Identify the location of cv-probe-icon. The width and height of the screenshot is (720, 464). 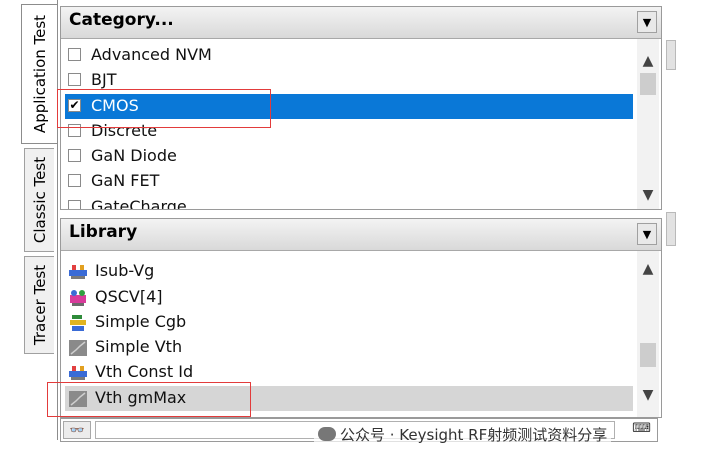
(78, 298).